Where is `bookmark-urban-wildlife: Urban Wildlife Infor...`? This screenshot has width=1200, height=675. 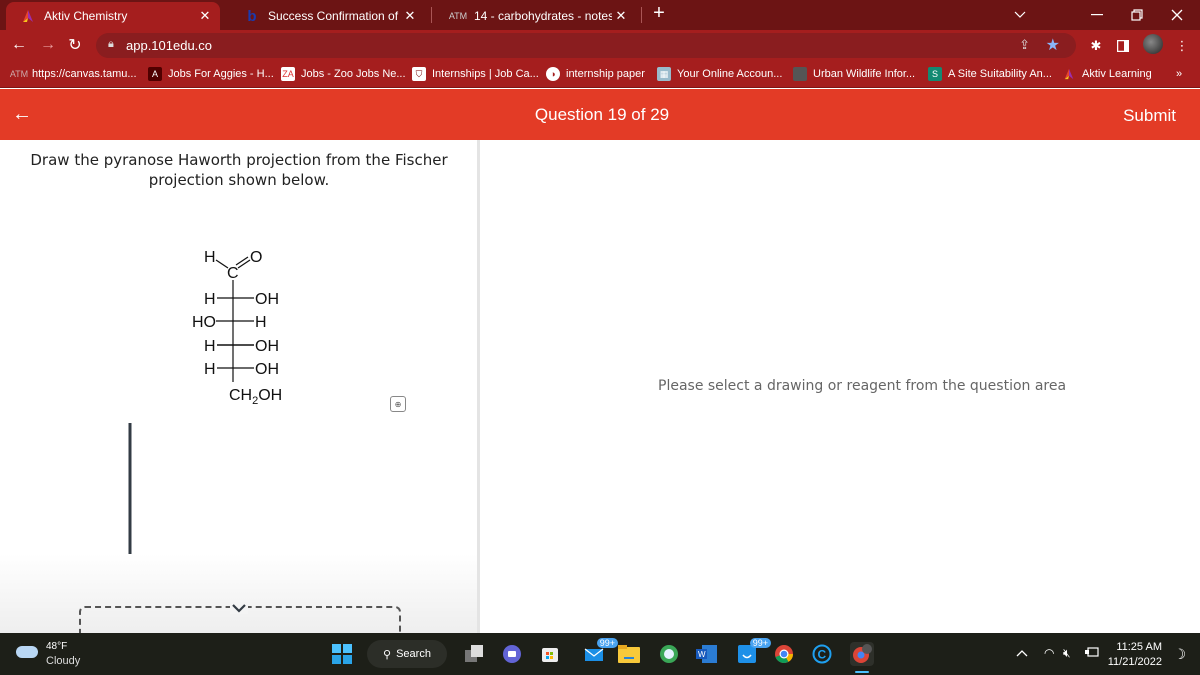 bookmark-urban-wildlife: Urban Wildlife Infor... is located at coordinates (854, 74).